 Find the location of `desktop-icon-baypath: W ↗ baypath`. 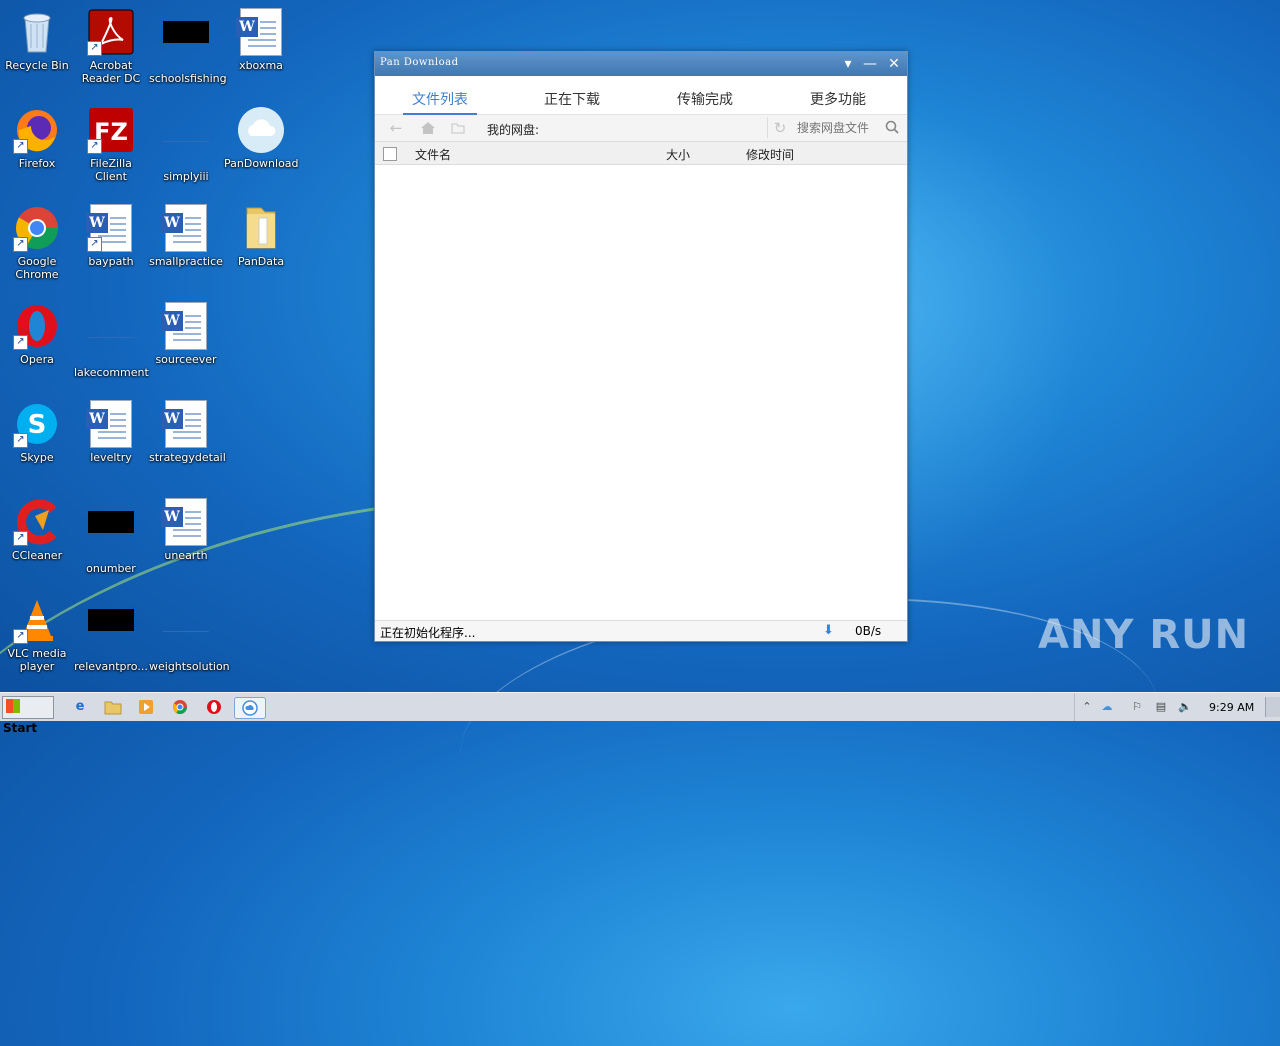

desktop-icon-baypath: W ↗ baypath is located at coordinates (111, 236).